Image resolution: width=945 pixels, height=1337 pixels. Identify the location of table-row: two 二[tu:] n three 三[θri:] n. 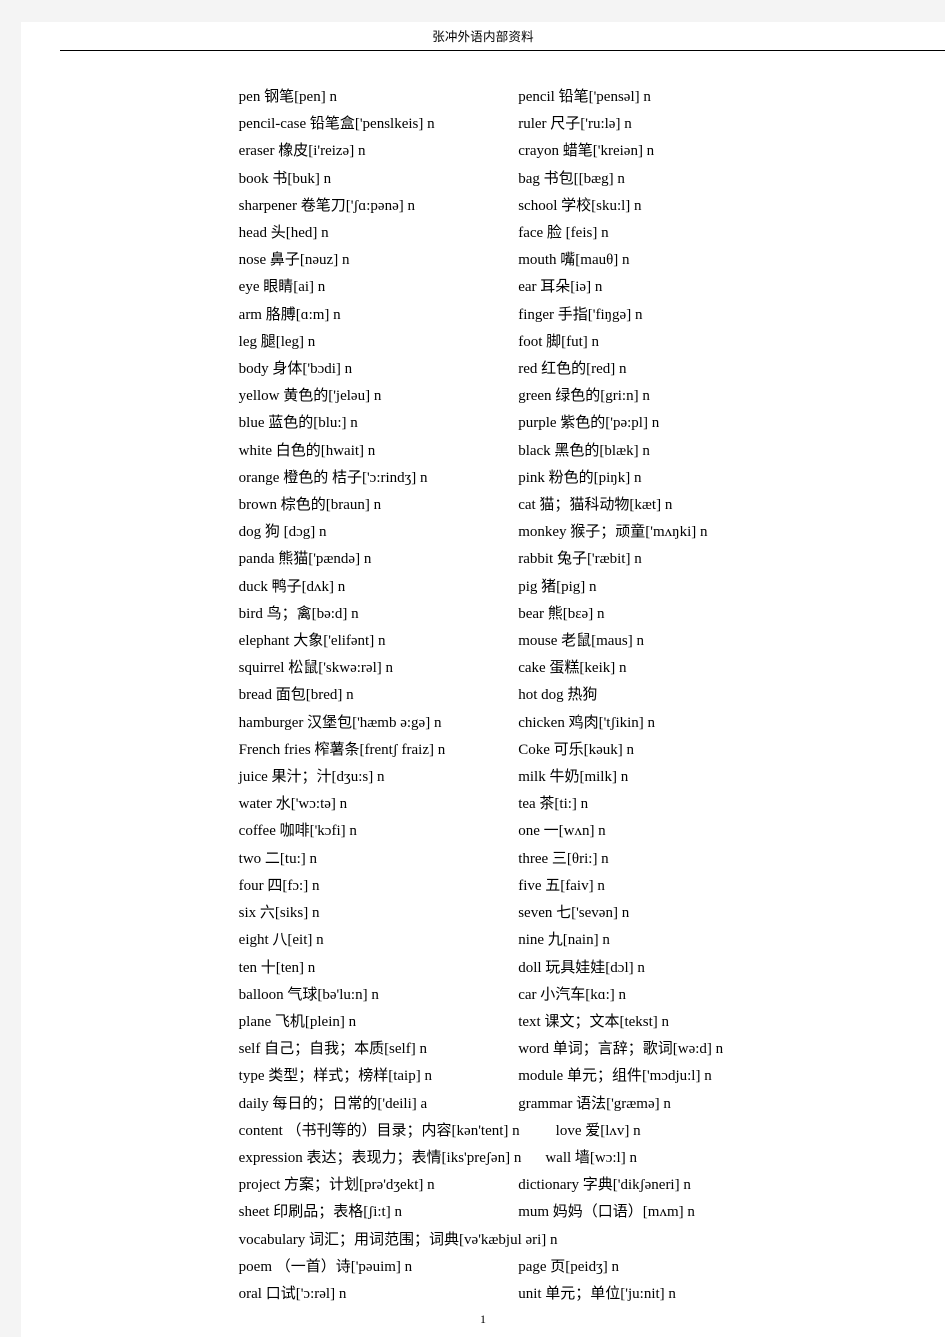
(483, 859).